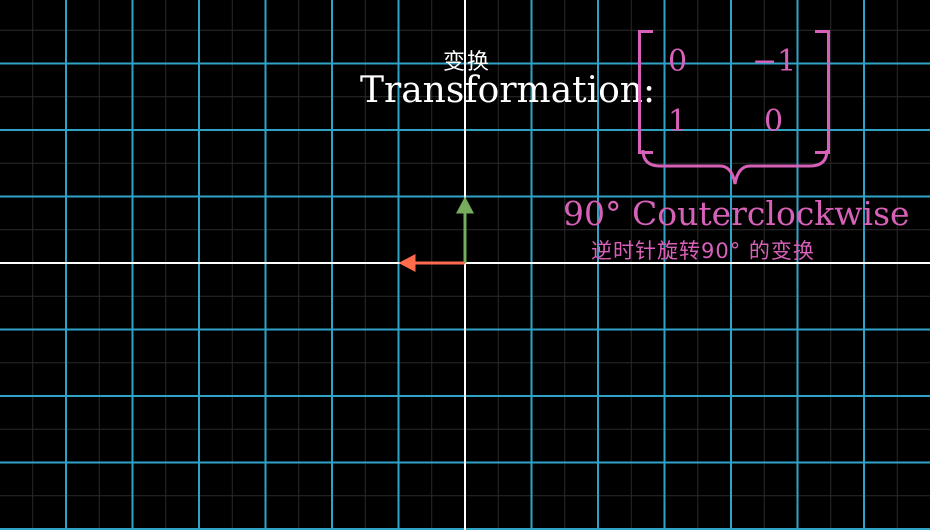  I want to click on title-english: Transformation:, so click(508, 90).